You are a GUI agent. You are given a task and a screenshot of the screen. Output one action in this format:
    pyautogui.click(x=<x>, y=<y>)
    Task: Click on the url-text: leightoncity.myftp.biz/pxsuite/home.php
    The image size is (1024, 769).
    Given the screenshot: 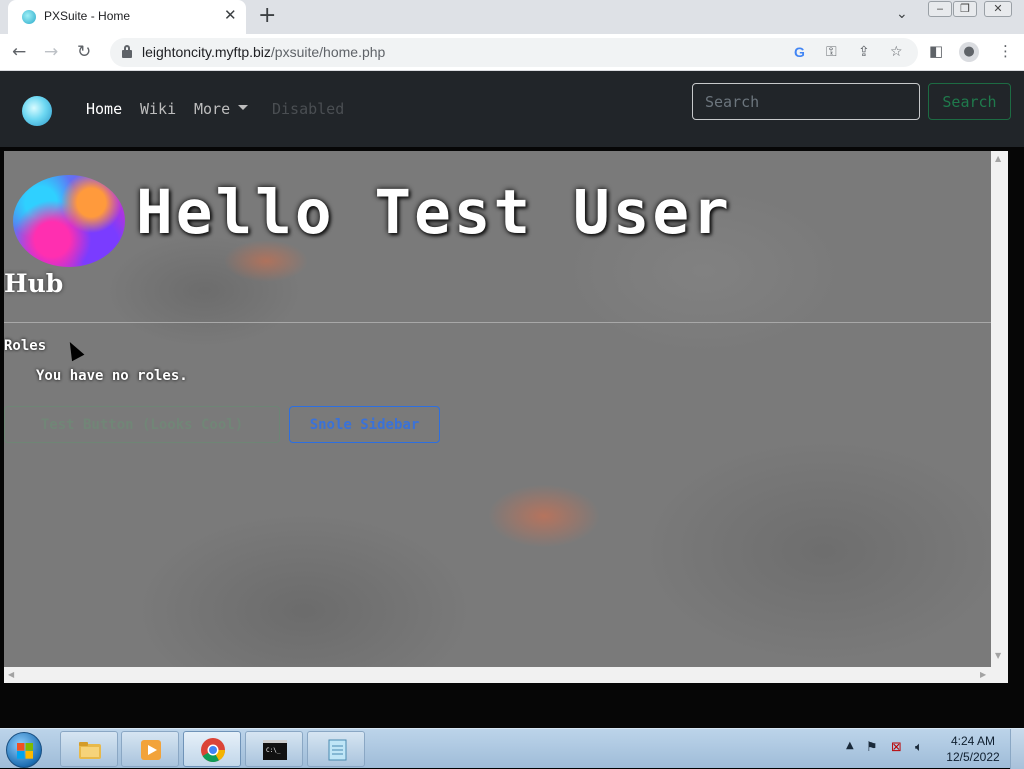 What is the action you would take?
    pyautogui.click(x=263, y=52)
    